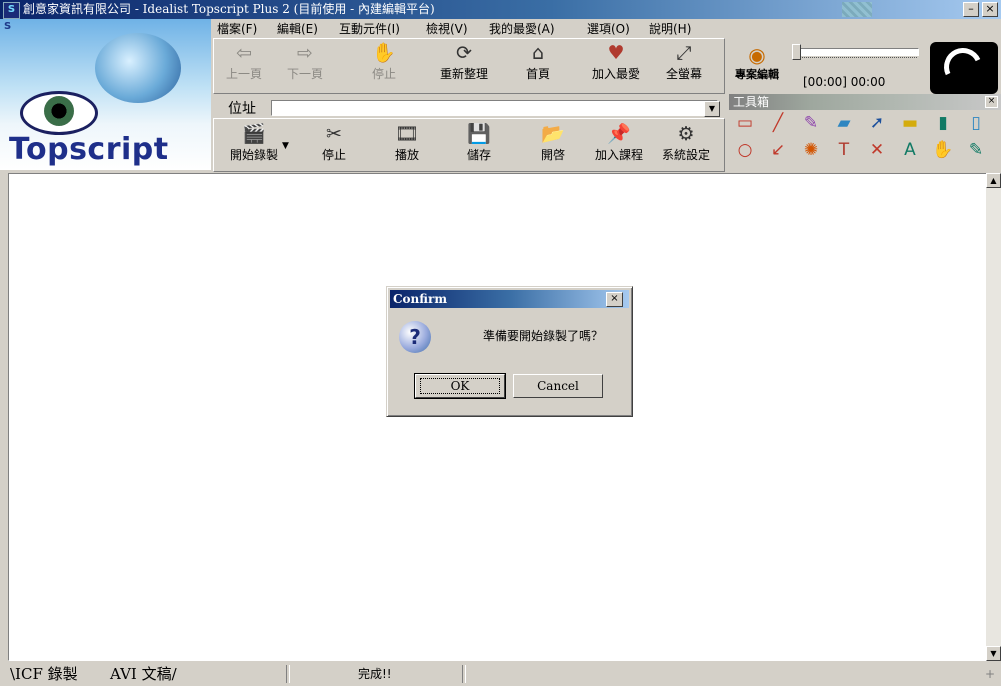 The width and height of the screenshot is (1001, 686). Describe the element at coordinates (686, 134) in the screenshot. I see `settings-tools-icon: ⚙` at that location.